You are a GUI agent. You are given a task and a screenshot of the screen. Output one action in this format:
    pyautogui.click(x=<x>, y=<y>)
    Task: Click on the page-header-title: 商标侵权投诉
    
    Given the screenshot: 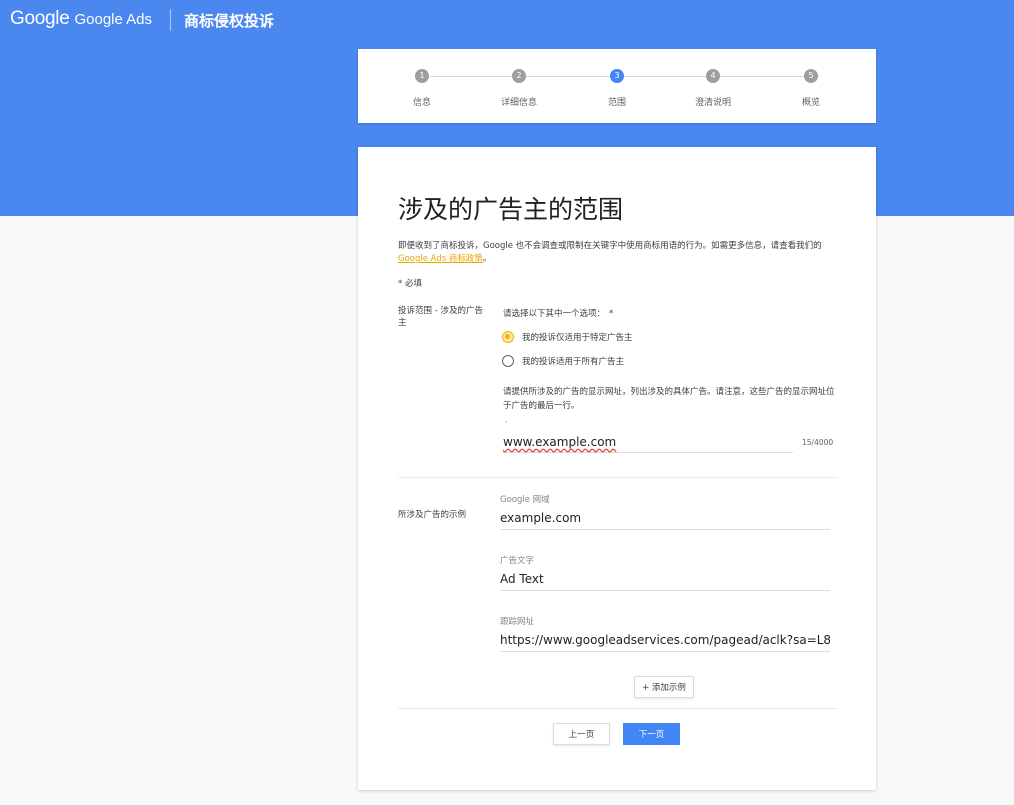 What is the action you would take?
    pyautogui.click(x=229, y=21)
    